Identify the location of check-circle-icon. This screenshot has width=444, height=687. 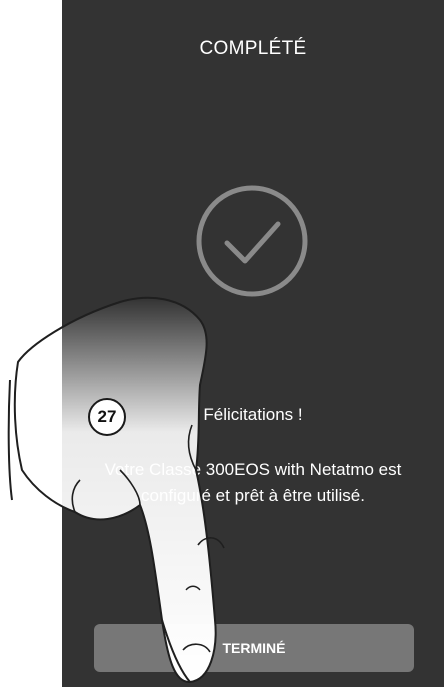
(252, 241).